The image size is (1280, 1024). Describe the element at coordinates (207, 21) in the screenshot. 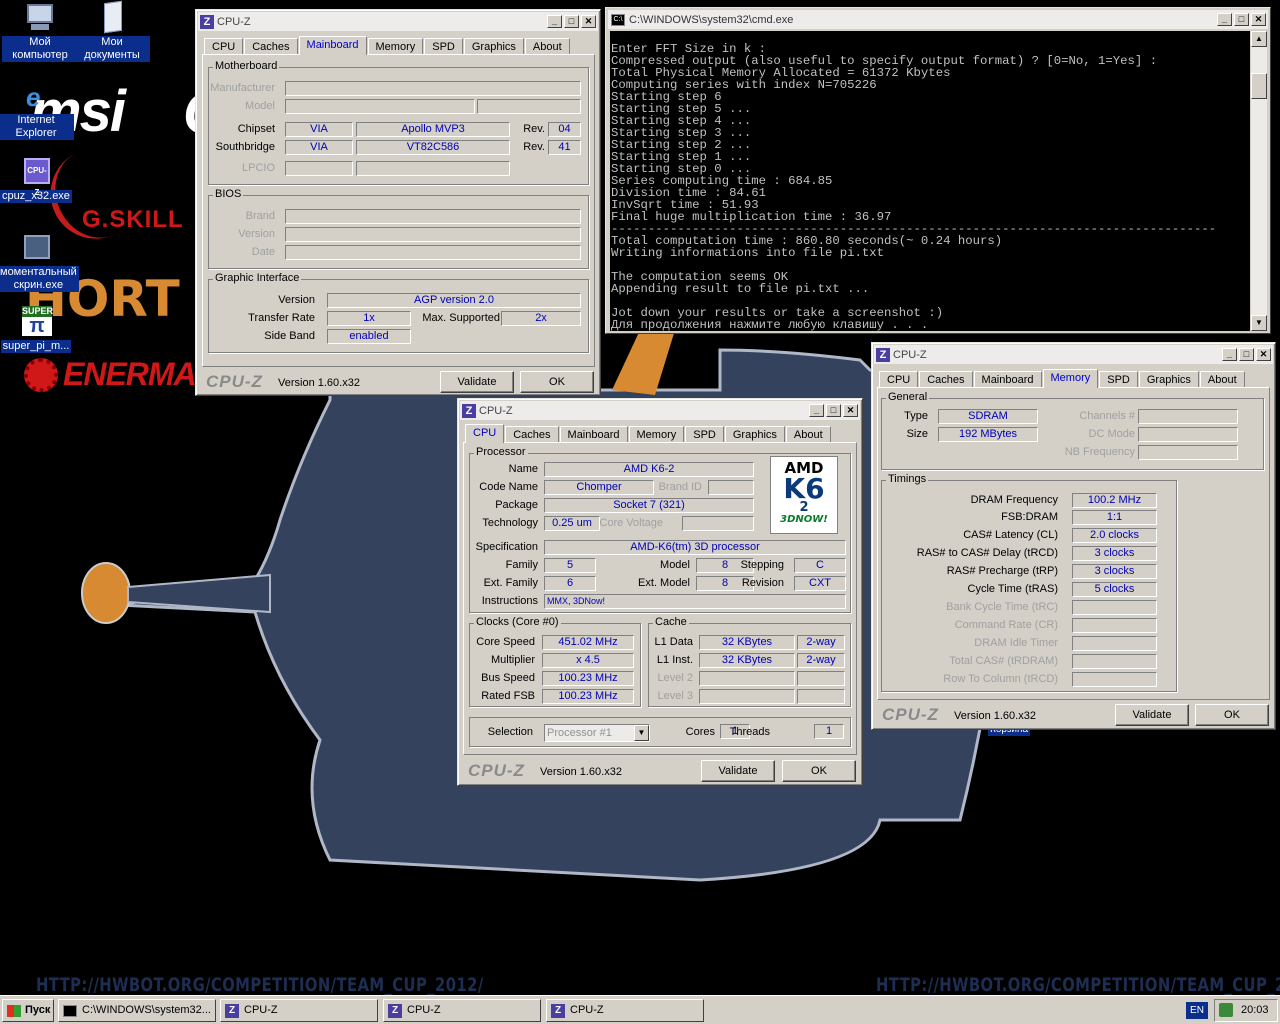

I see `cpuz-z-icon: Z` at that location.